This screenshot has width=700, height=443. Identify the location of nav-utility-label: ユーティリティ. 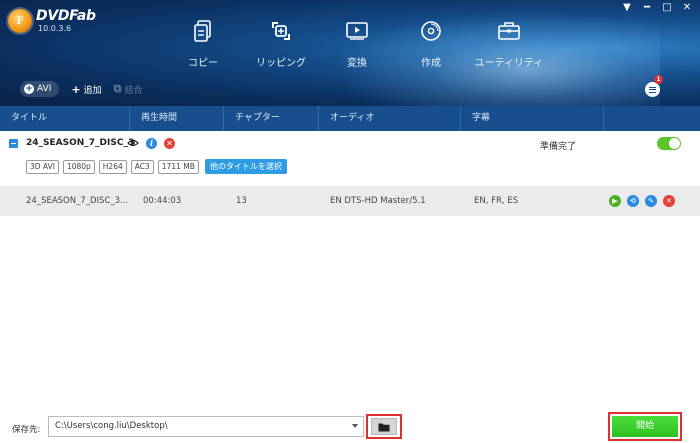
(509, 63).